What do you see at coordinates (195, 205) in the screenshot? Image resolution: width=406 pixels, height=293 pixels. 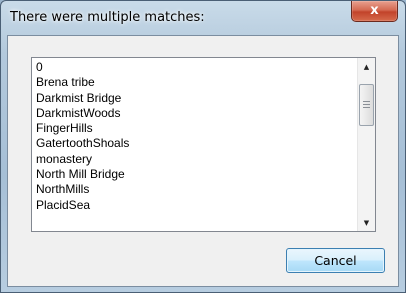 I see `list-item: PlacidSea` at bounding box center [195, 205].